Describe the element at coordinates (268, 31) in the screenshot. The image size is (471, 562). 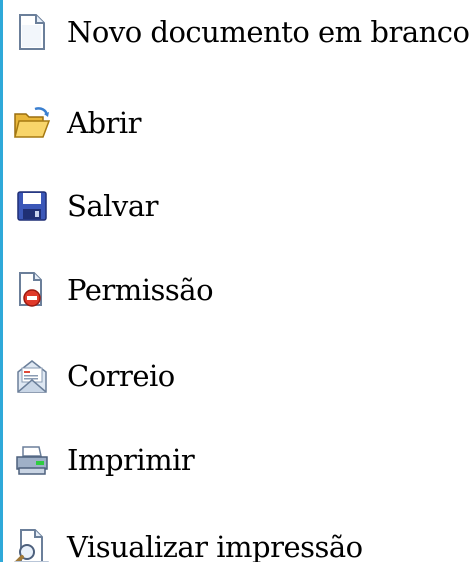
I see `menu-item-label: Novo documento em branco` at that location.